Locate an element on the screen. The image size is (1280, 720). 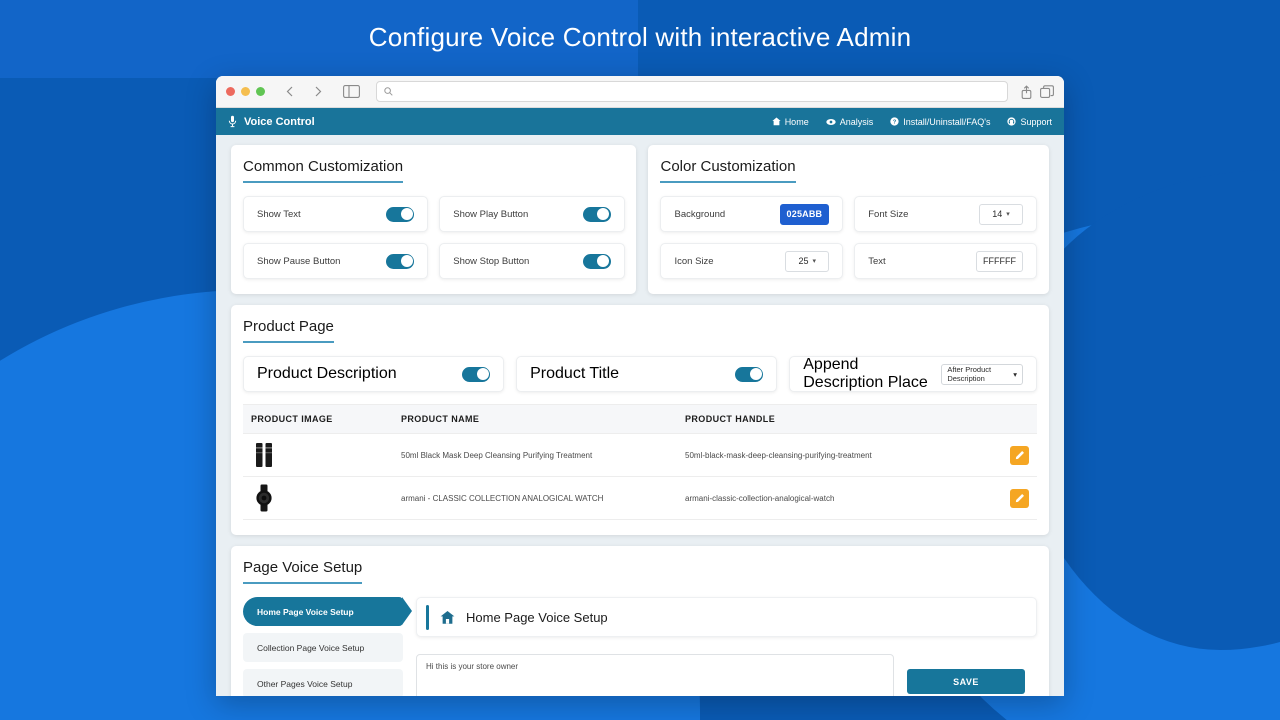
app-brand: Voice Control is located at coordinates (271, 121).